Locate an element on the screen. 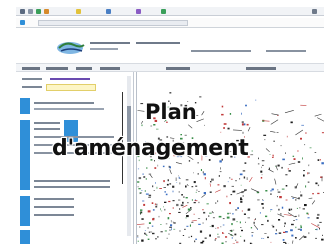 This screenshot has width=327, height=244. refresh-icon is located at coordinates (38, 11).